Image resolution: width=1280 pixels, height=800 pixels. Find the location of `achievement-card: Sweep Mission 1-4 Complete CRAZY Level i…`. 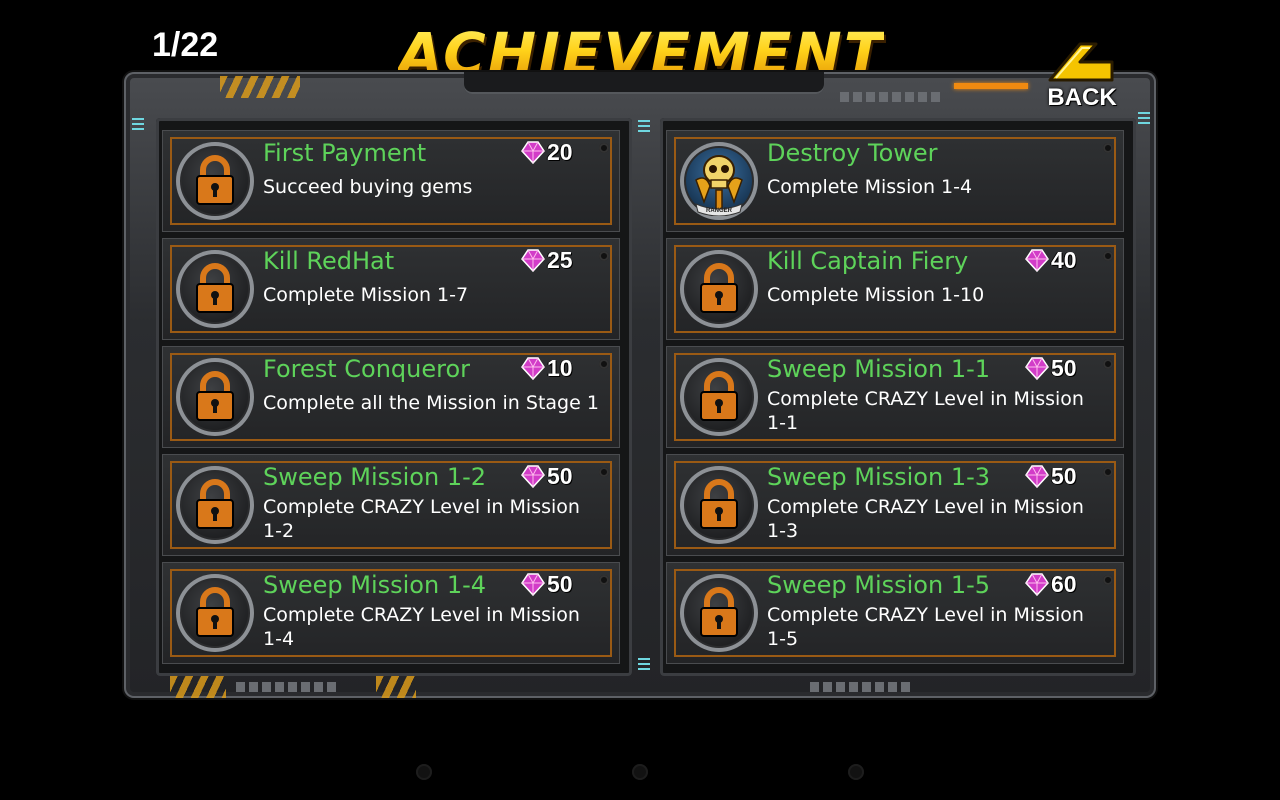

achievement-card: Sweep Mission 1-4 Complete CRAZY Level i… is located at coordinates (391, 613).